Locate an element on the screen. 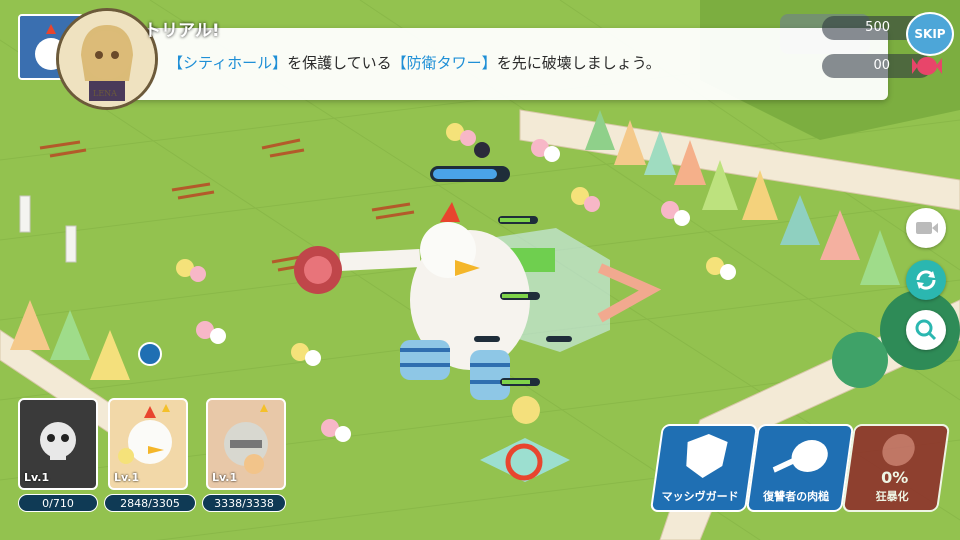 The image size is (960, 540). unit-hp-1: 0/710 is located at coordinates (58, 503).